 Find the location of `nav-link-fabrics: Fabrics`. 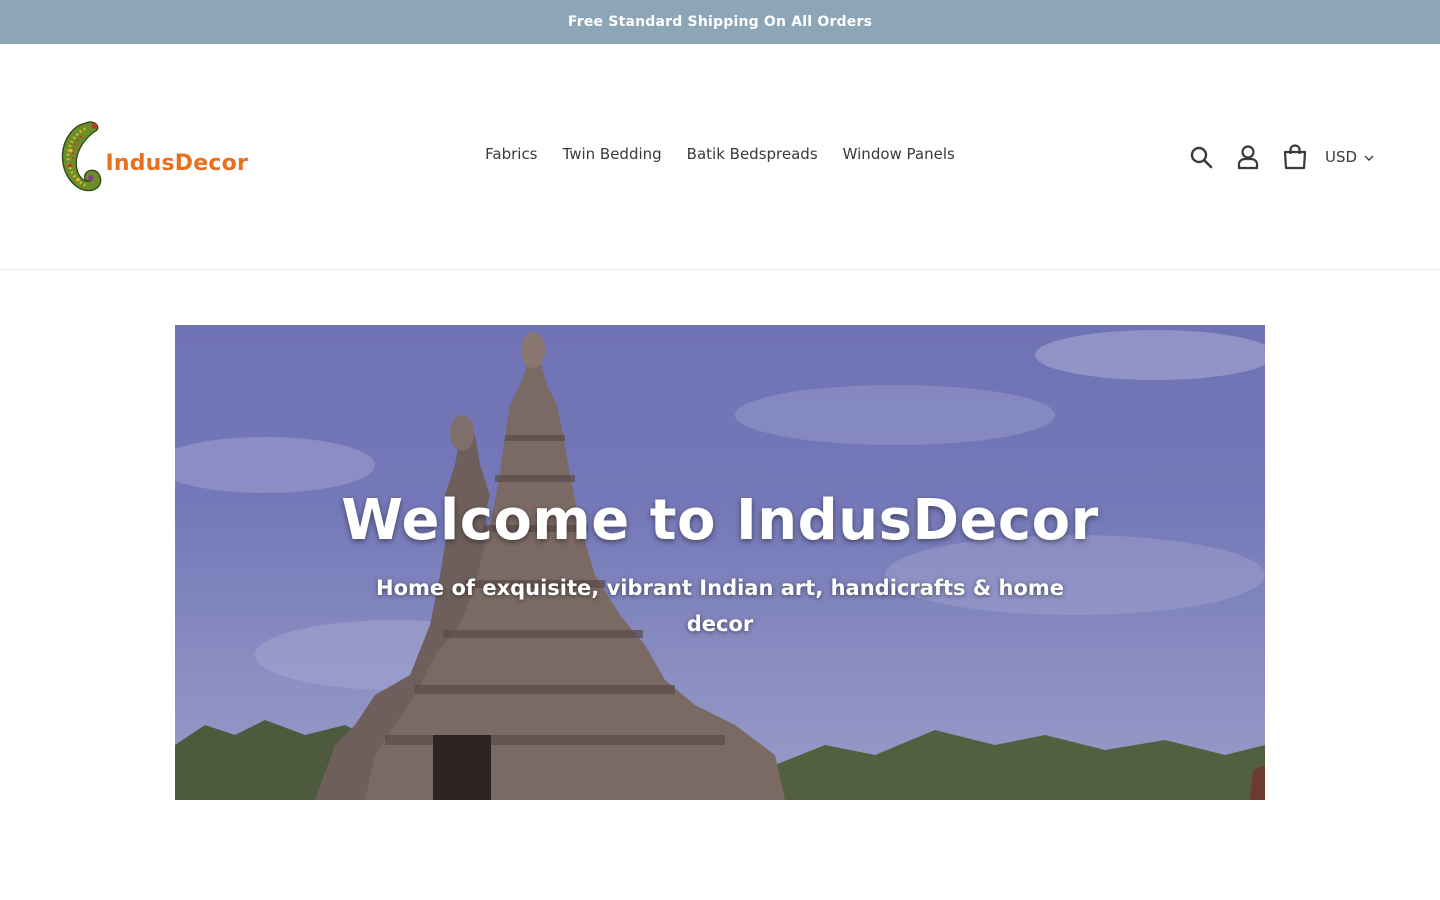

nav-link-fabrics: Fabrics is located at coordinates (511, 154).